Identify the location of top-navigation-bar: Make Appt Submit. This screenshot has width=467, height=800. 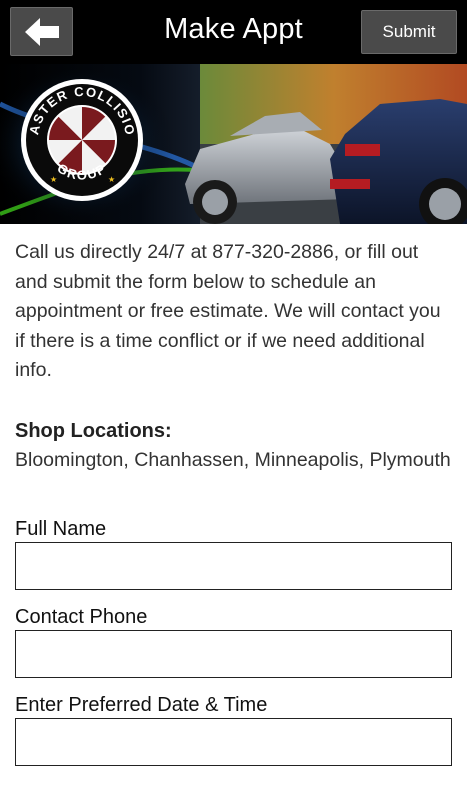
(233, 32).